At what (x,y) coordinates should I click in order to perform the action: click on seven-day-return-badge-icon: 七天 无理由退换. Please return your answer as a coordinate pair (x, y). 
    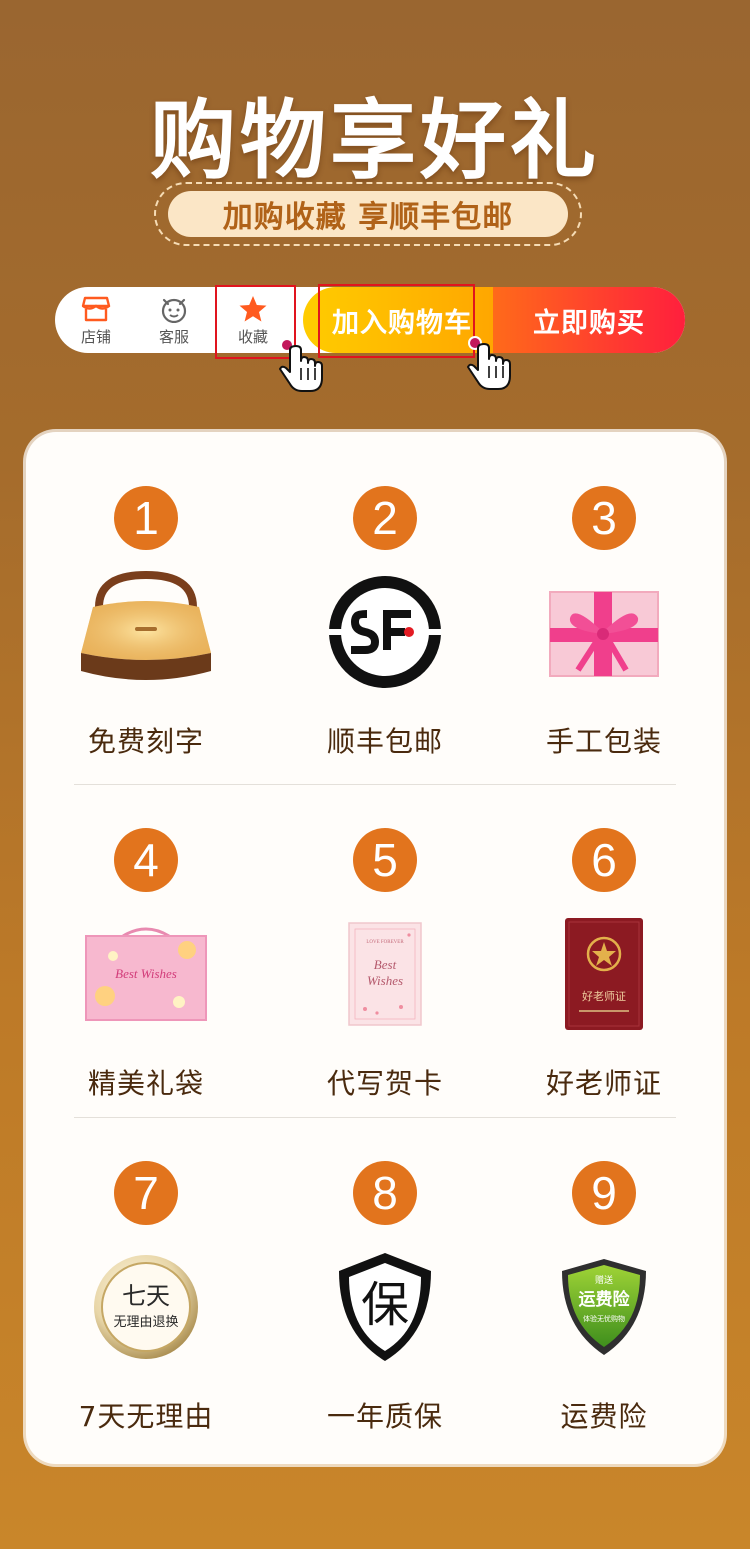
    Looking at the image, I should click on (146, 1307).